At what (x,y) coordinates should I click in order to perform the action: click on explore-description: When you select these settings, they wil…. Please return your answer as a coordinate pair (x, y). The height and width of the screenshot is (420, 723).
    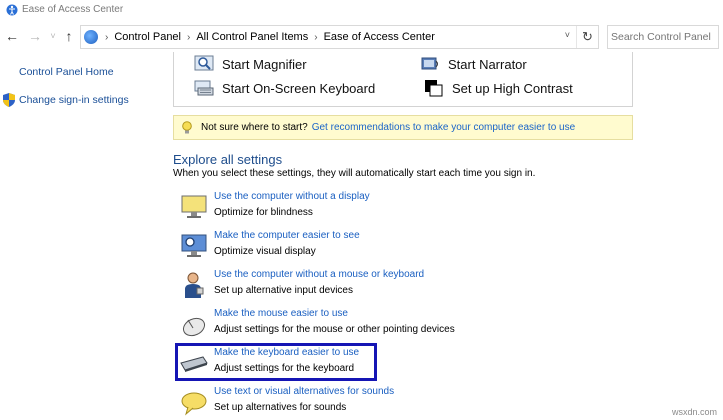
    Looking at the image, I should click on (354, 173).